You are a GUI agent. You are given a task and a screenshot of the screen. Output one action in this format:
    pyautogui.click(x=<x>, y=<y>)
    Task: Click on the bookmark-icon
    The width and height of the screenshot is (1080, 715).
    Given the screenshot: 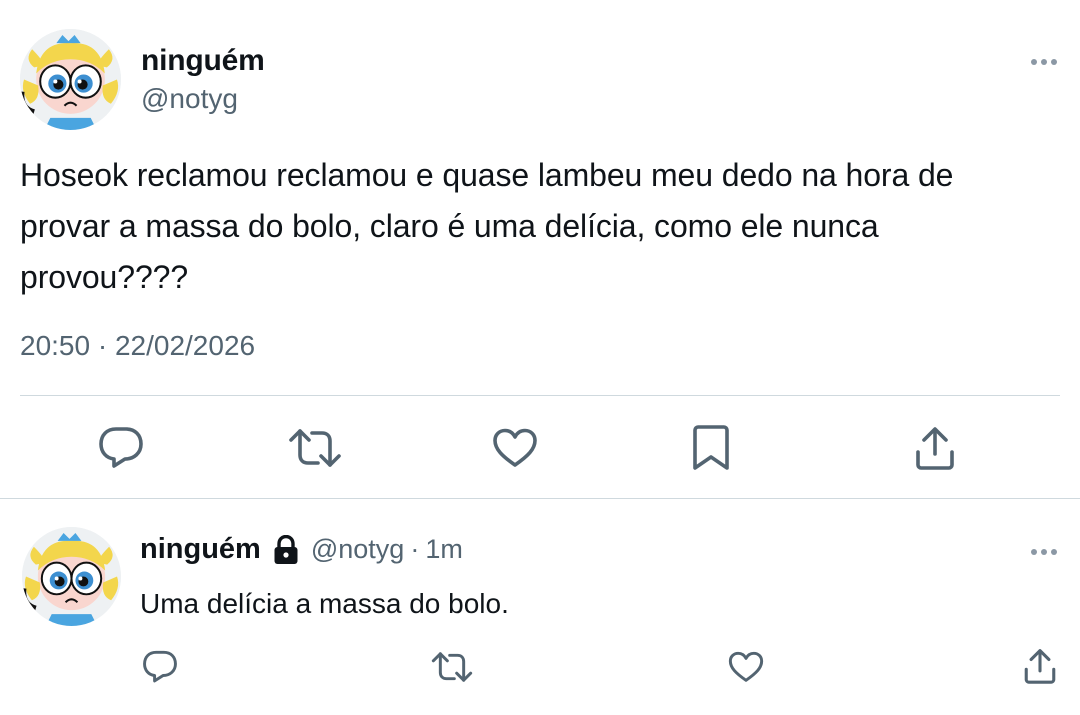 What is the action you would take?
    pyautogui.click(x=711, y=447)
    